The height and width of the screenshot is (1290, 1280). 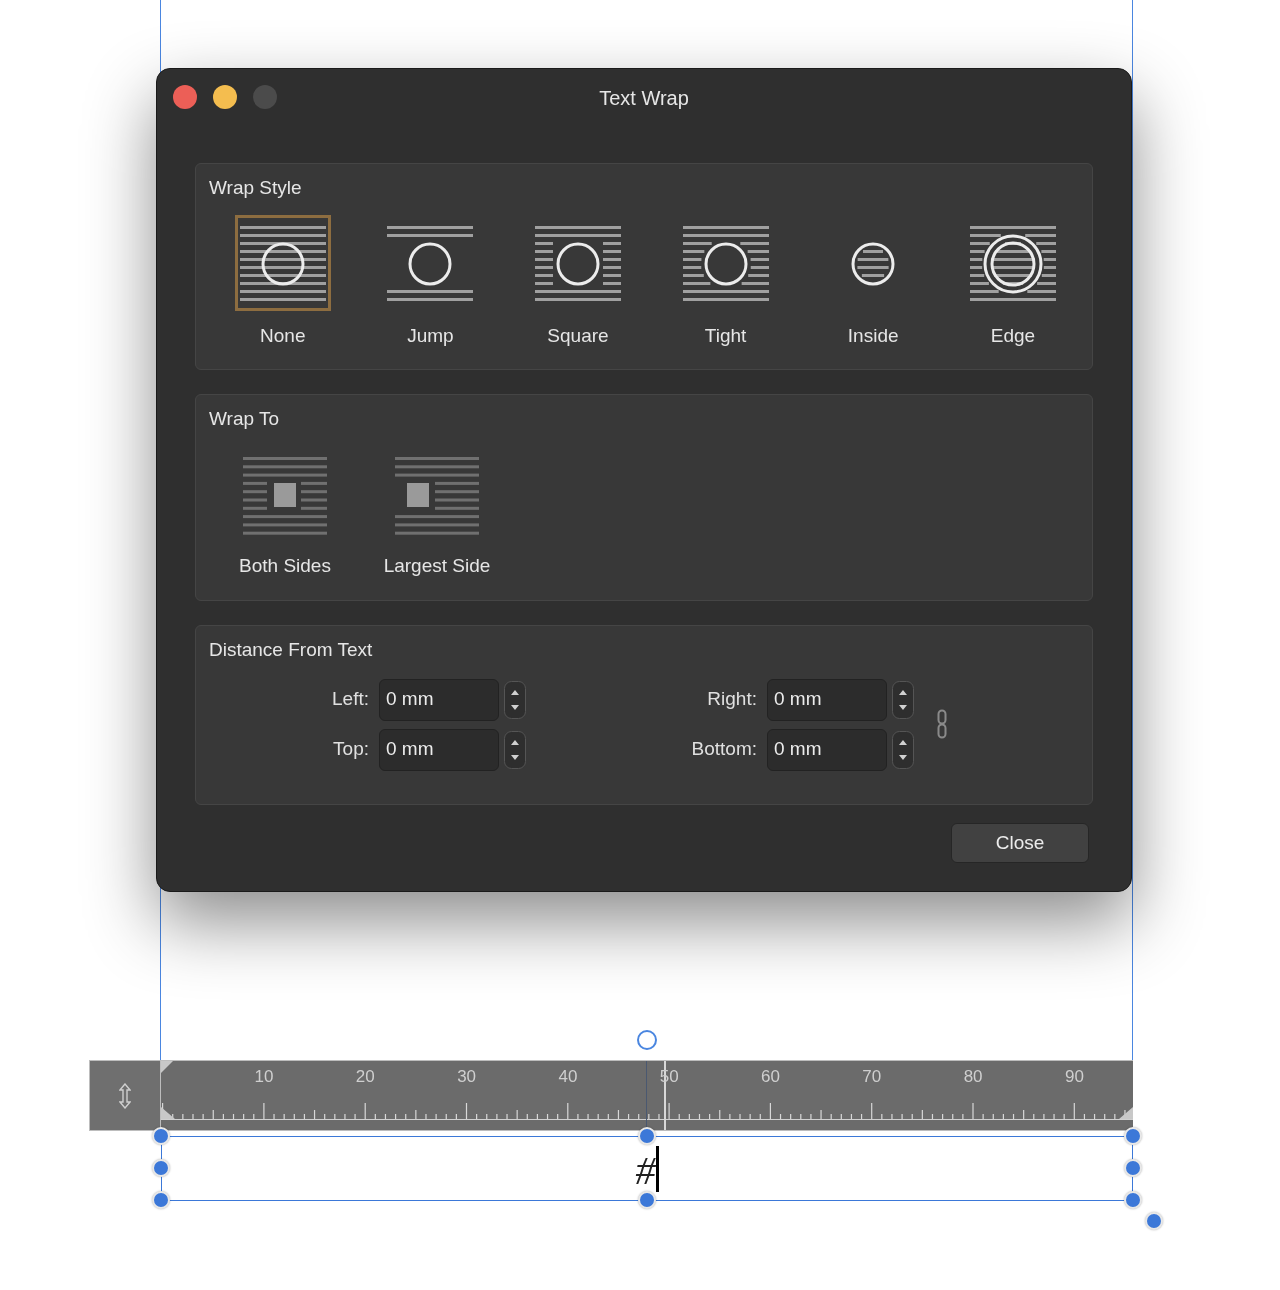 I want to click on field-label: Top:, so click(x=350, y=749).